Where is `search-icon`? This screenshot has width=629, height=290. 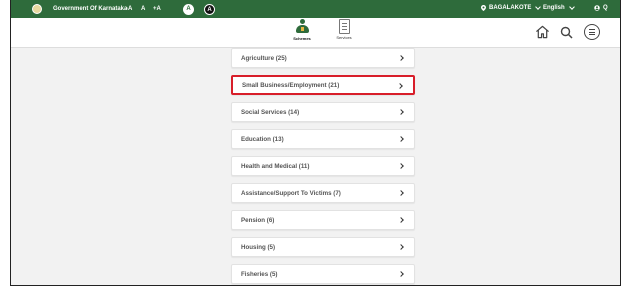
search-icon is located at coordinates (566, 32).